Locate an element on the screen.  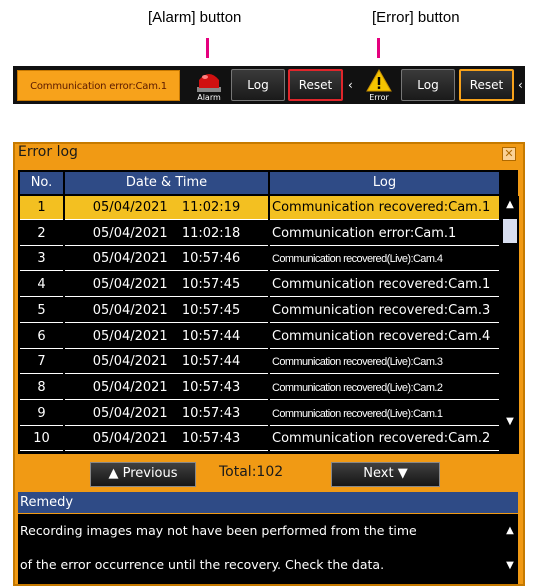
previous-button: ▲ Previous is located at coordinates (143, 474).